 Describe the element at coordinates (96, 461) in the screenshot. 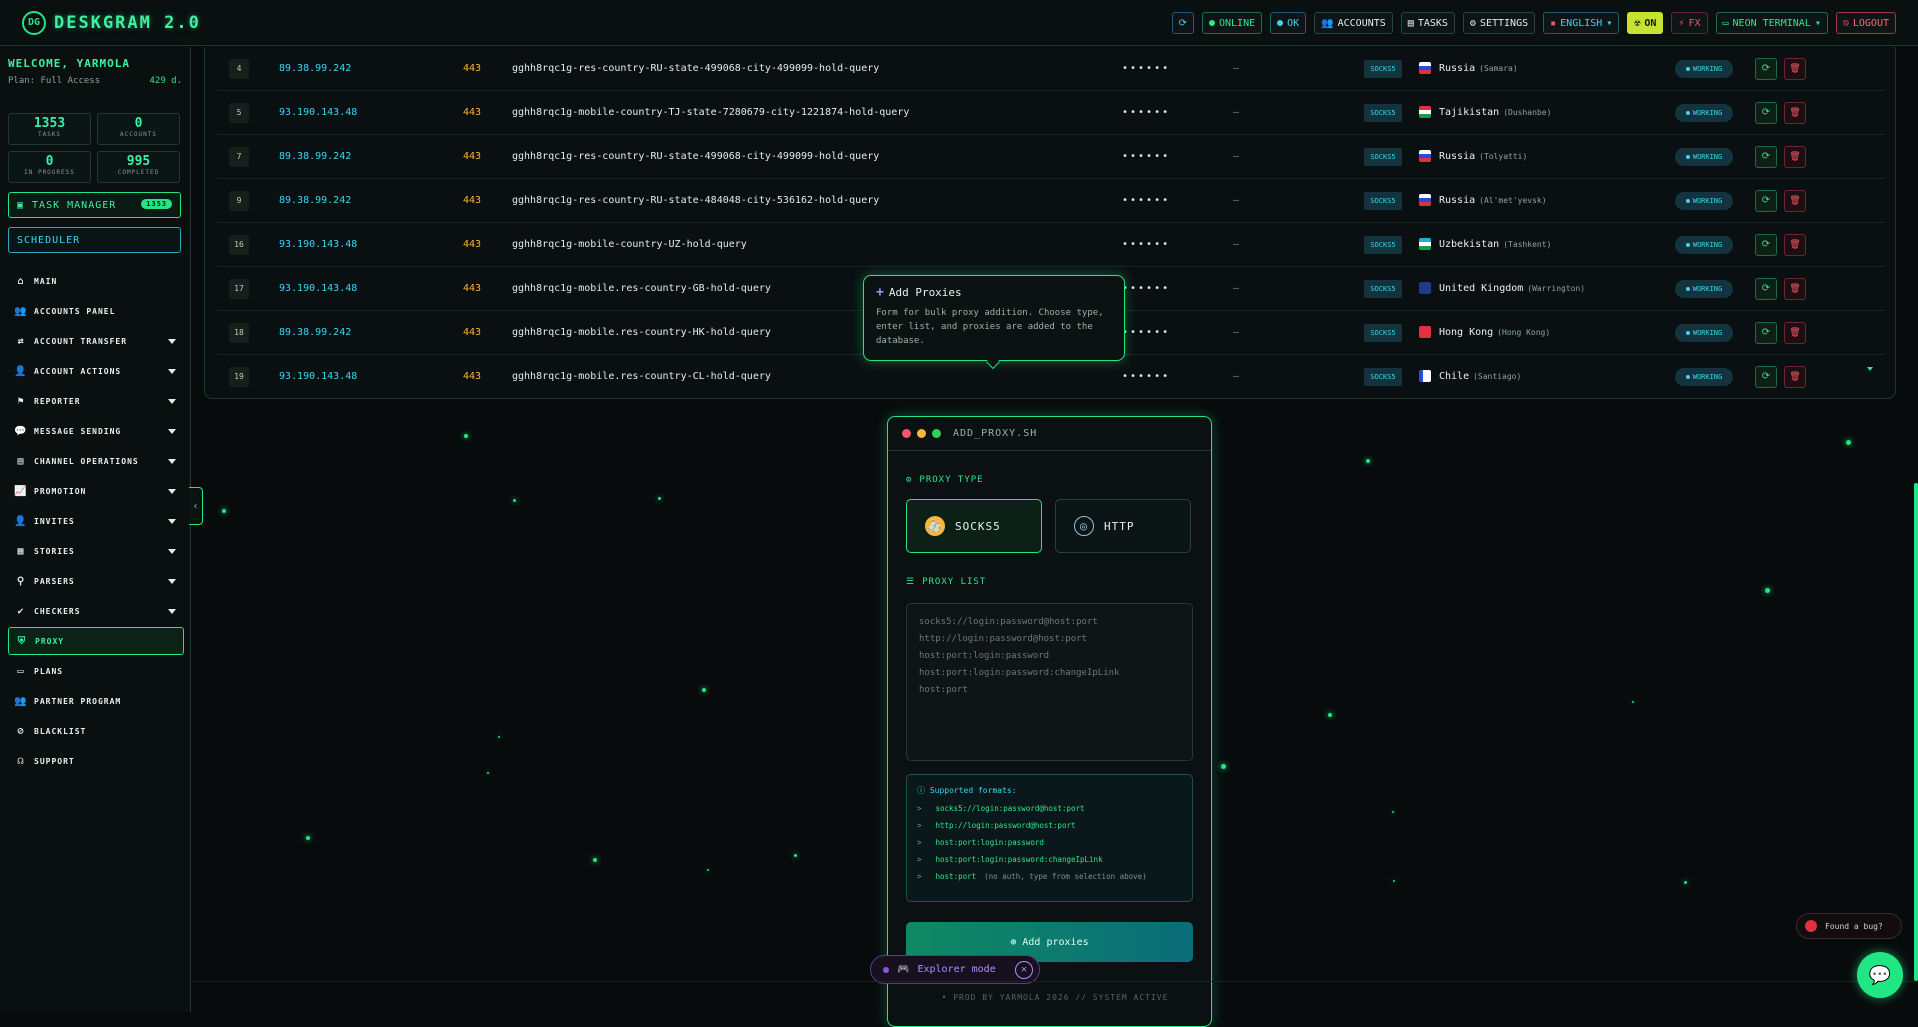

I see `sidebar-item-channel-operations: ▤ CHANNEL OPERATIONS` at that location.